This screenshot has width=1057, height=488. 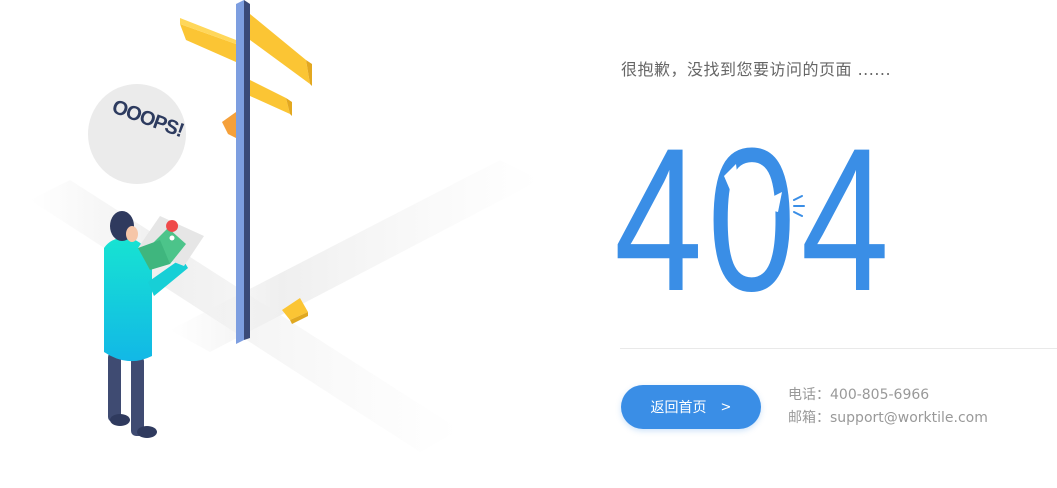 I want to click on phone-row: 电话：400-805-6966, so click(x=888, y=395).